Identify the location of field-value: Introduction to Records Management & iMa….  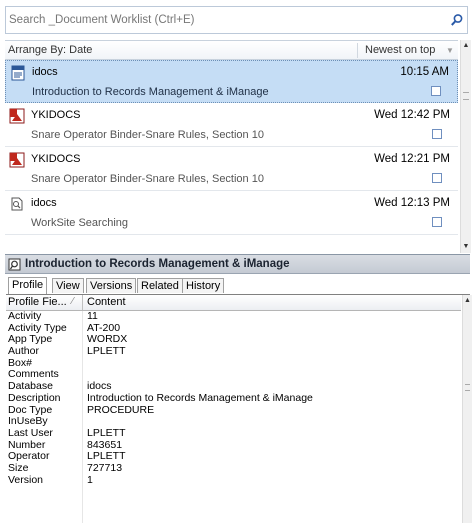
(200, 397).